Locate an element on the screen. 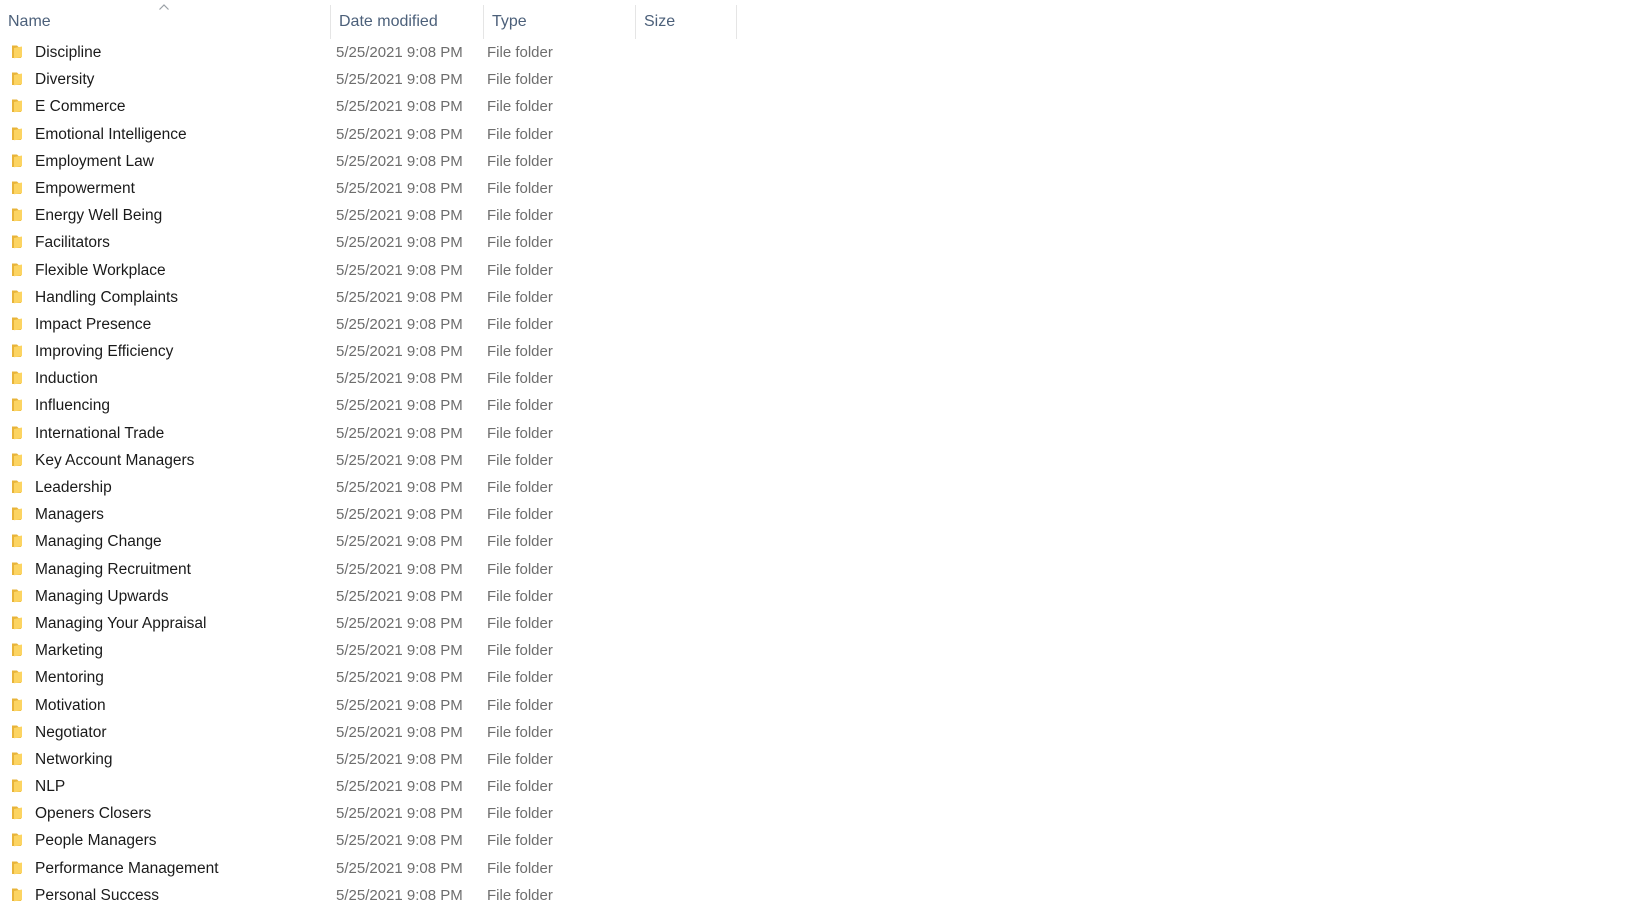 This screenshot has width=1645, height=910. file-row: Leadership 5/25/2021 9:08 PM File folder is located at coordinates (370, 488).